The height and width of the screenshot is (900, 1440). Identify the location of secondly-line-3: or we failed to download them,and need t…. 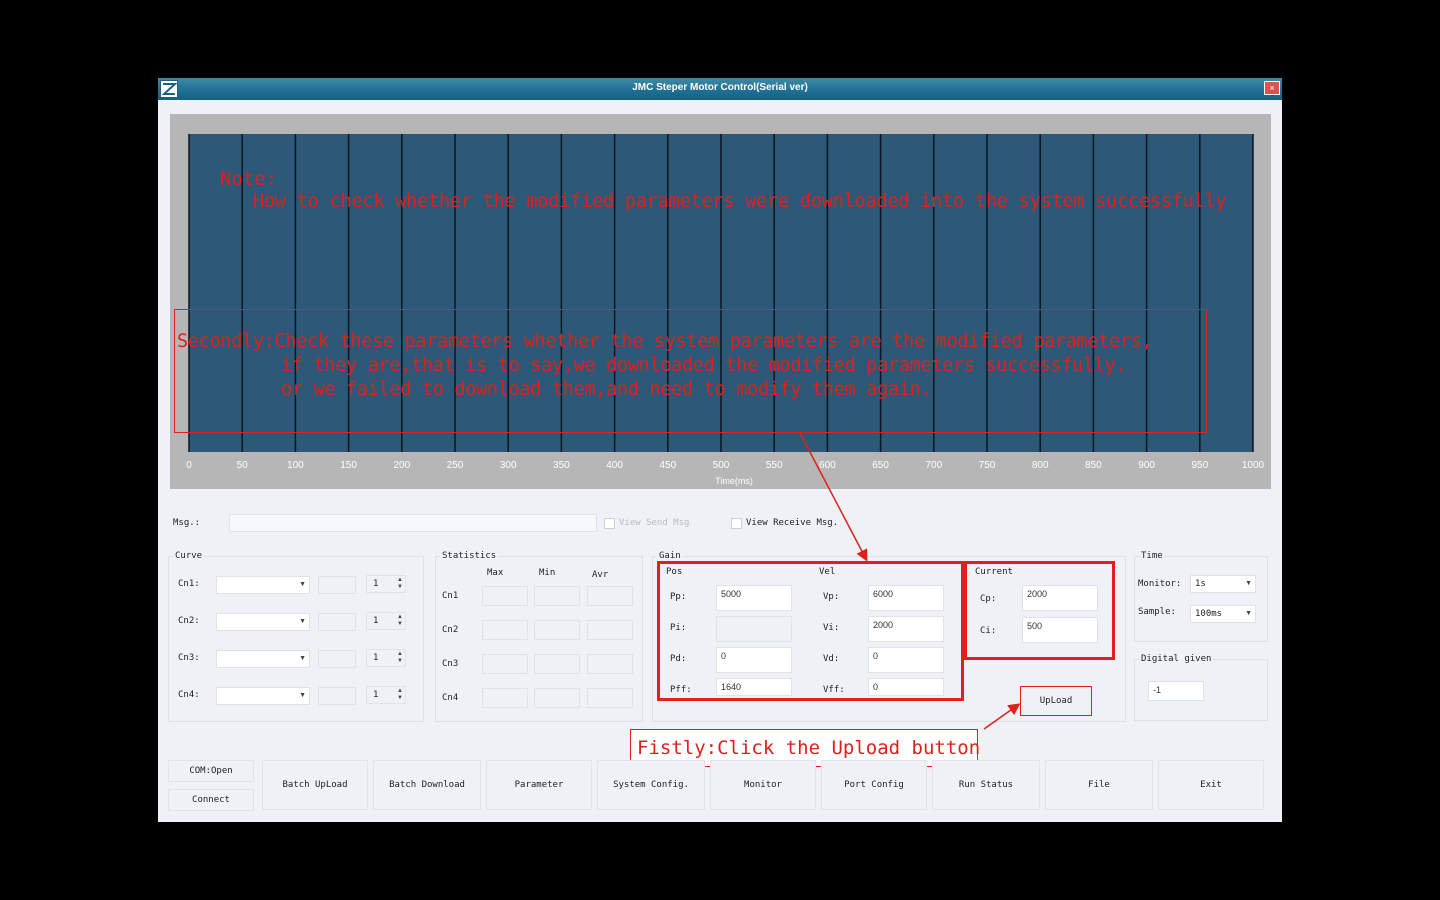
(606, 389).